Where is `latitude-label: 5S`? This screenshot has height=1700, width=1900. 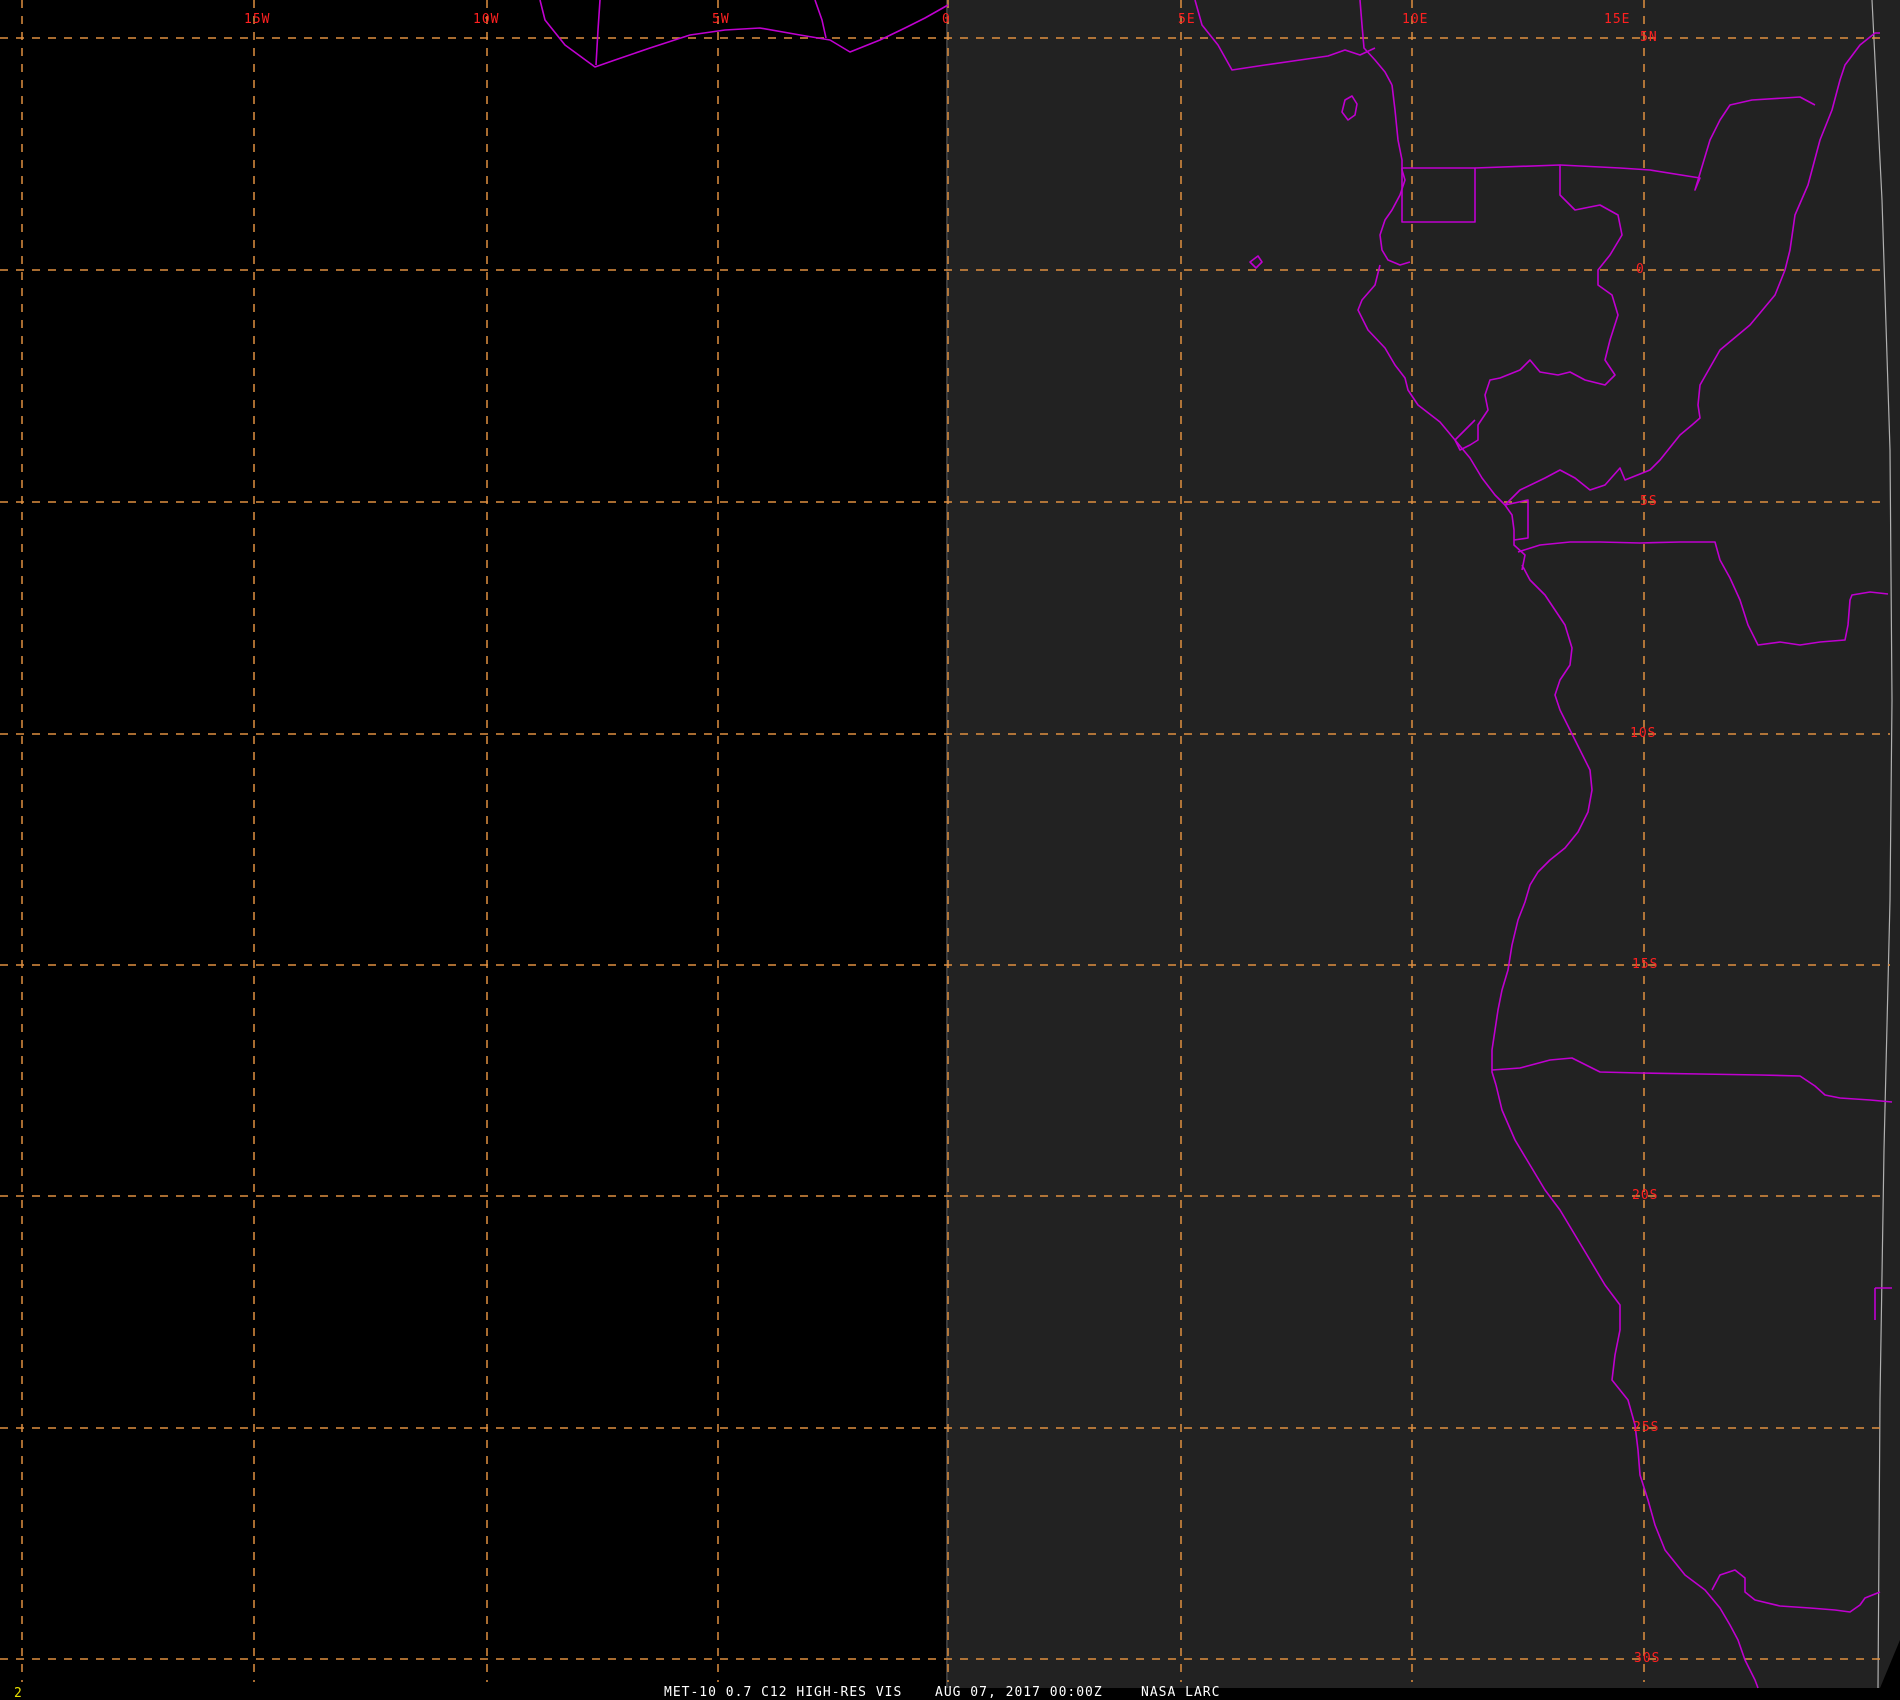 latitude-label: 5S is located at coordinates (1649, 501).